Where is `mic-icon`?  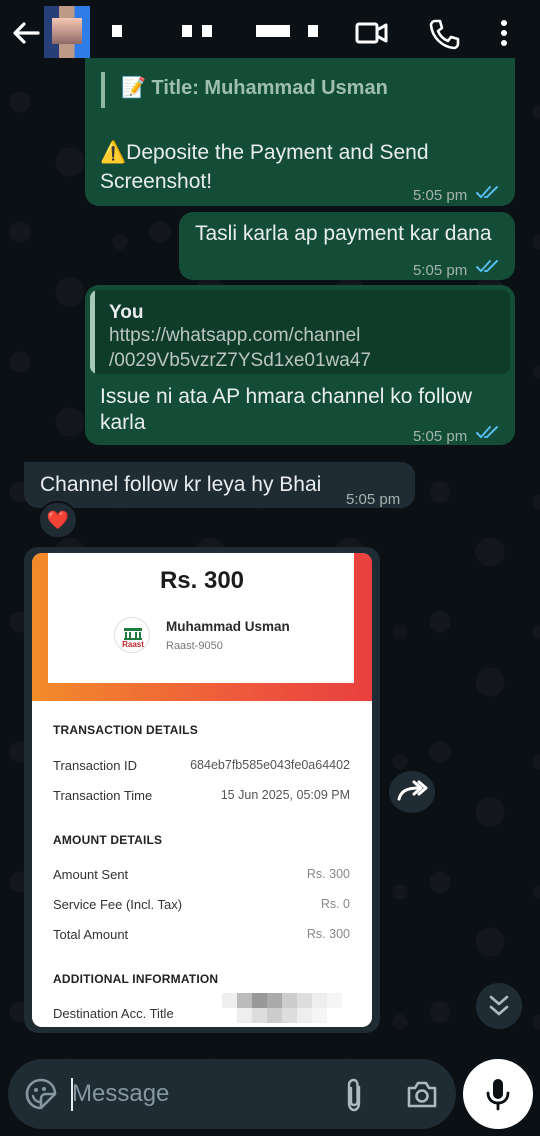
mic-icon is located at coordinates (498, 1095).